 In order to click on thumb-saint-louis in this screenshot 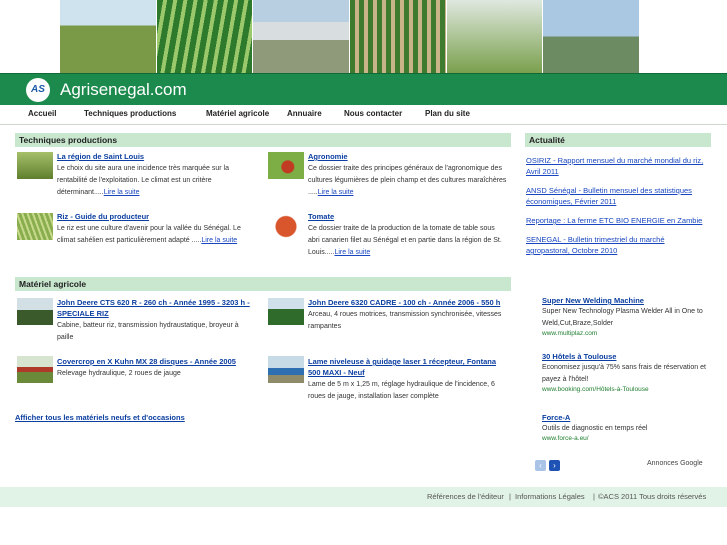, I will do `click(35, 165)`.